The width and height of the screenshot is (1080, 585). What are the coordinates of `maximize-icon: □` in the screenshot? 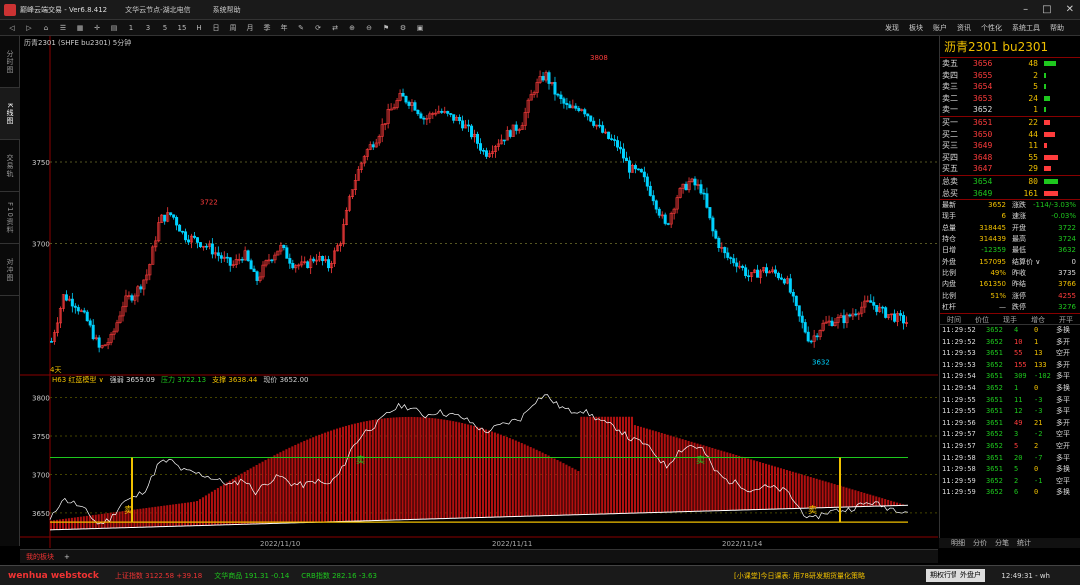 It's located at (1046, 9).